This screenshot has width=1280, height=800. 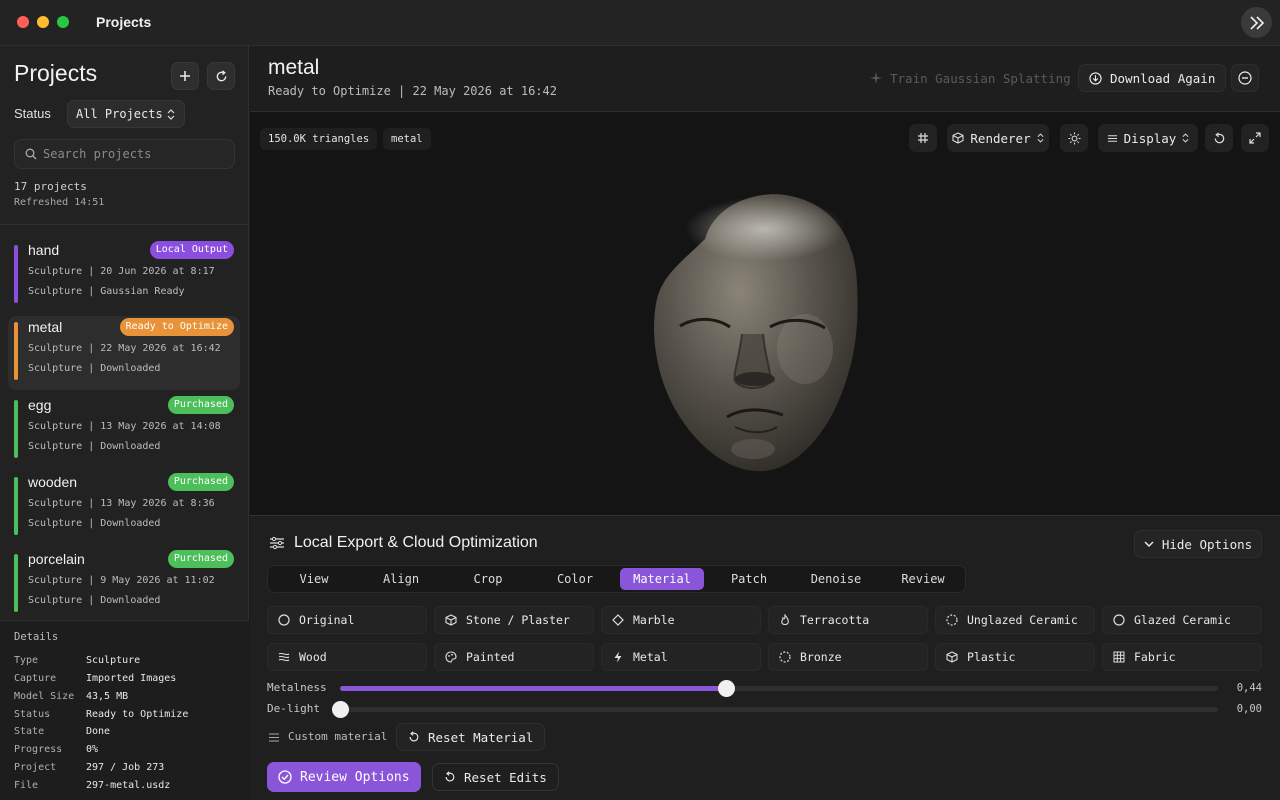 What do you see at coordinates (1219, 138) in the screenshot?
I see `reset-view-button` at bounding box center [1219, 138].